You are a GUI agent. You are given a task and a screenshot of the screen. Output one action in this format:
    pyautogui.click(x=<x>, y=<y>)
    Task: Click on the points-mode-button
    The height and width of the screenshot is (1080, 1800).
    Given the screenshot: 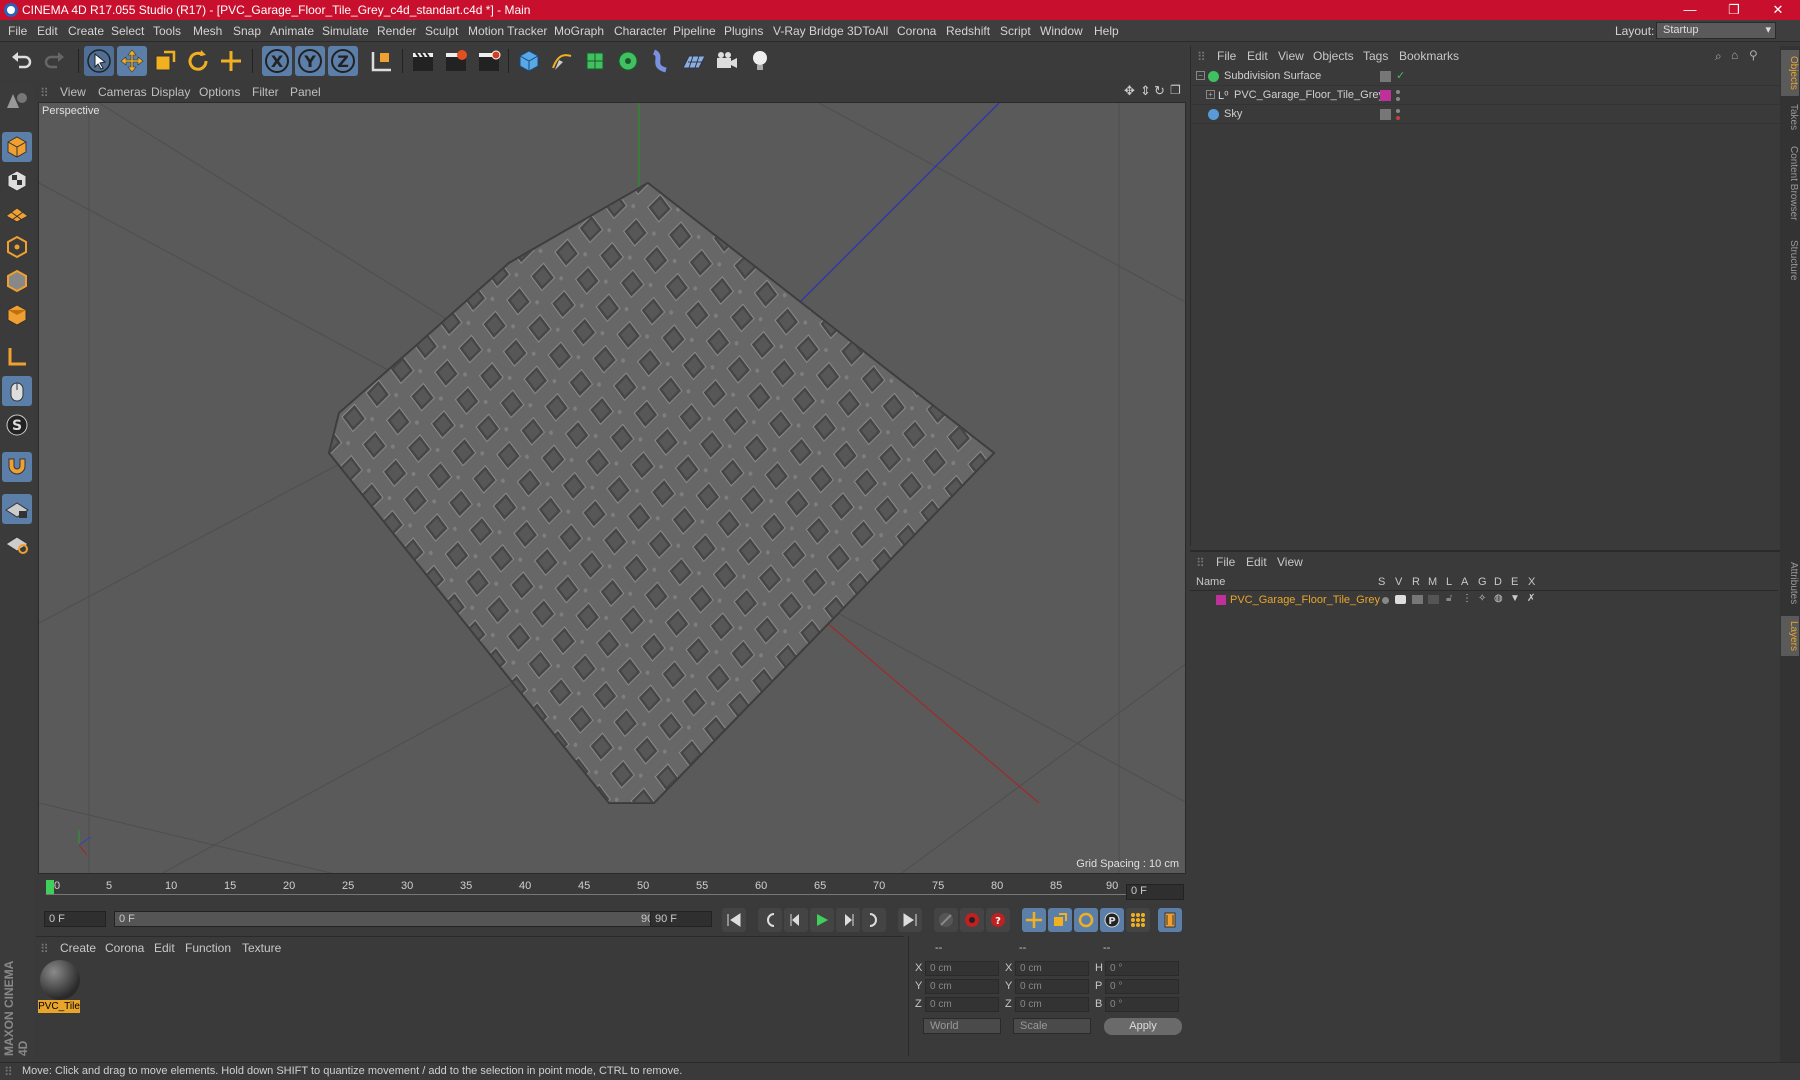 What is the action you would take?
    pyautogui.click(x=17, y=247)
    